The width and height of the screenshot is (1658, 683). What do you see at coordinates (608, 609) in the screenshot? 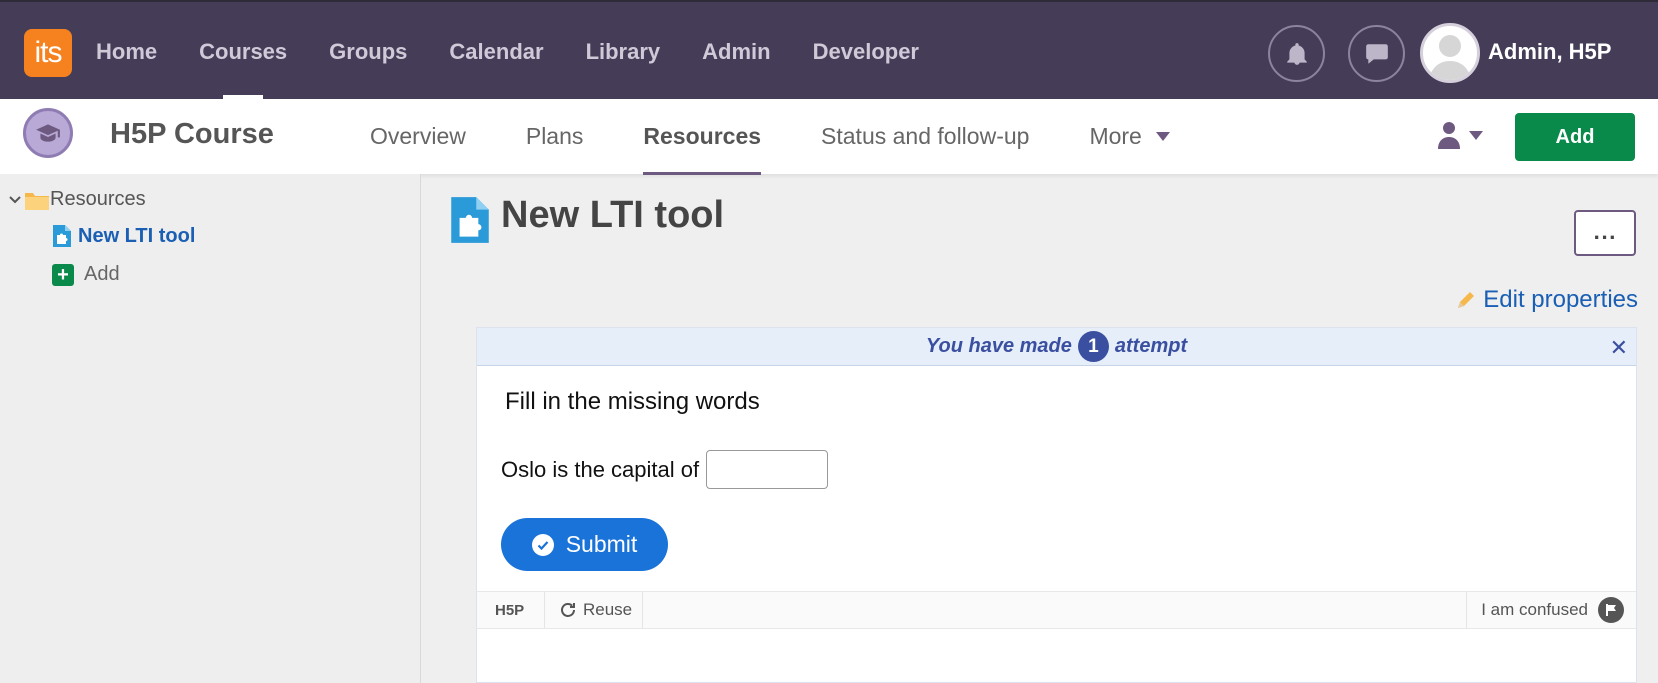
I see `reuse-label: Reuse` at bounding box center [608, 609].